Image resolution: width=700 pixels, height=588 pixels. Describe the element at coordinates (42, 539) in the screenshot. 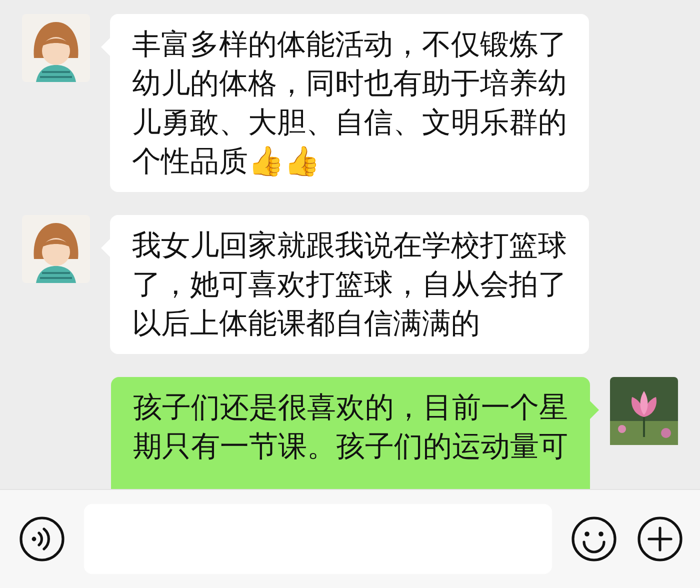

I see `voice-icon` at that location.